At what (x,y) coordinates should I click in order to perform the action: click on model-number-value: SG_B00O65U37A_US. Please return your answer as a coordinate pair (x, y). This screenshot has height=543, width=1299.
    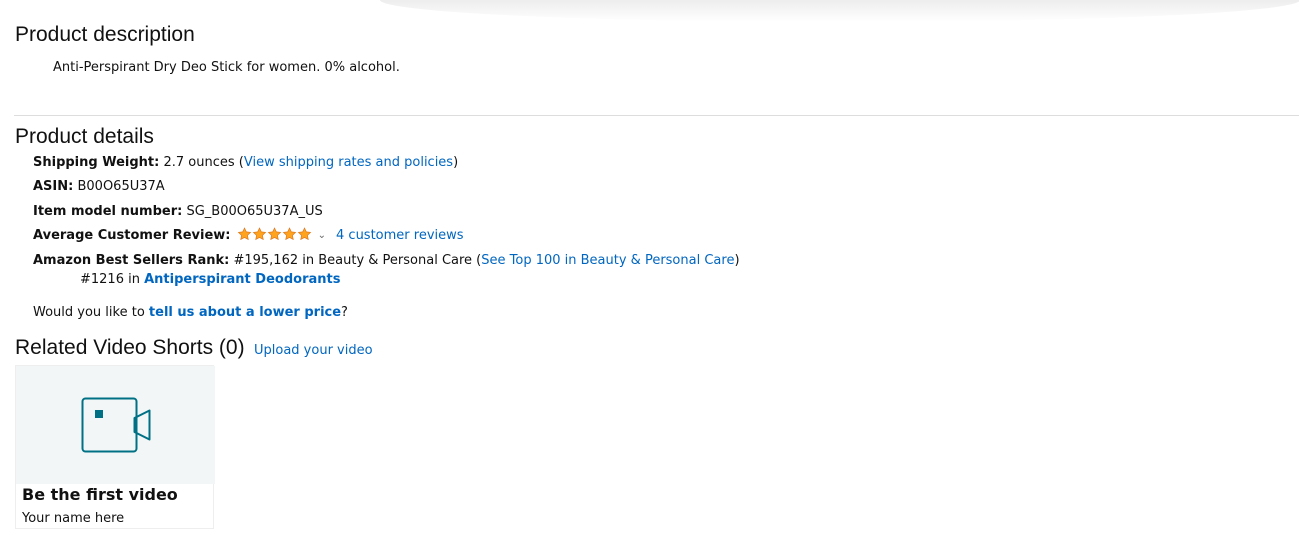
    Looking at the image, I should click on (254, 211).